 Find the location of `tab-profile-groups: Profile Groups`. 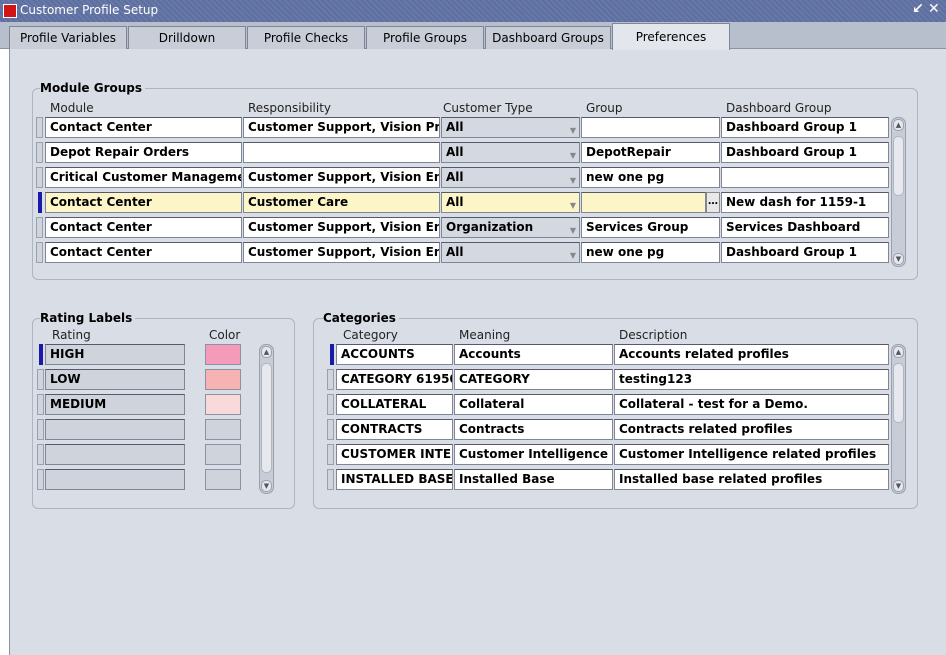

tab-profile-groups: Profile Groups is located at coordinates (425, 37).